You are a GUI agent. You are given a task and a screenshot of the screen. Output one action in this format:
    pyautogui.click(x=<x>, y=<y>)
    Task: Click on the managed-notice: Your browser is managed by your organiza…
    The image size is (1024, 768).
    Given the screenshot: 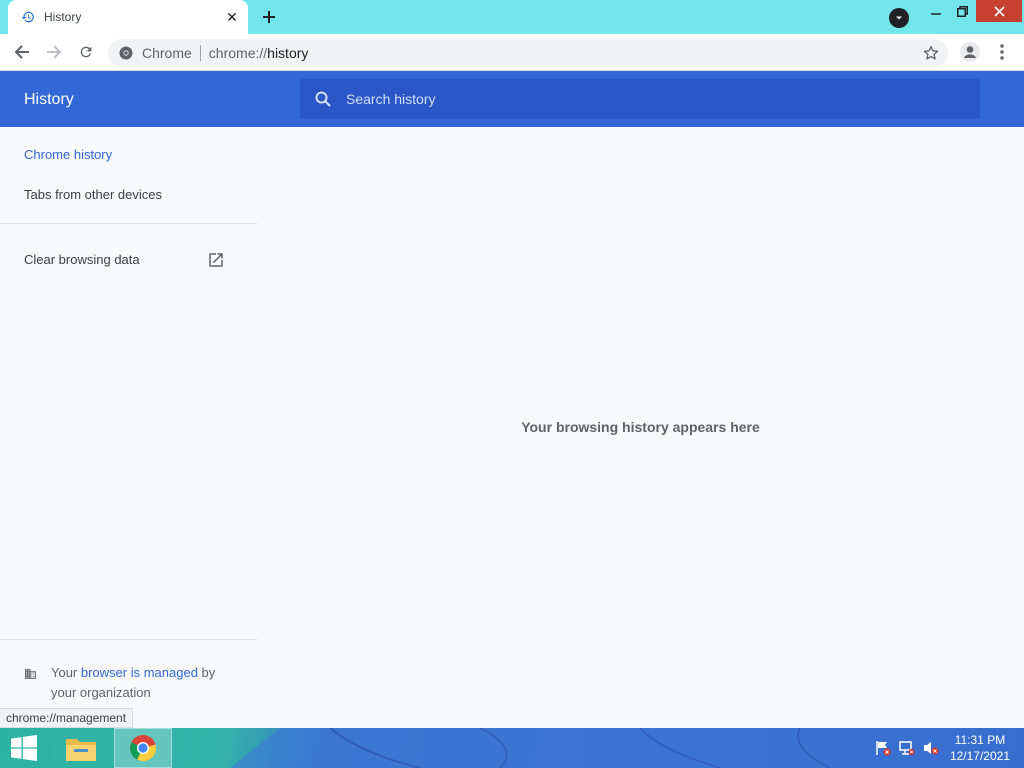 What is the action you would take?
    pyautogui.click(x=134, y=683)
    